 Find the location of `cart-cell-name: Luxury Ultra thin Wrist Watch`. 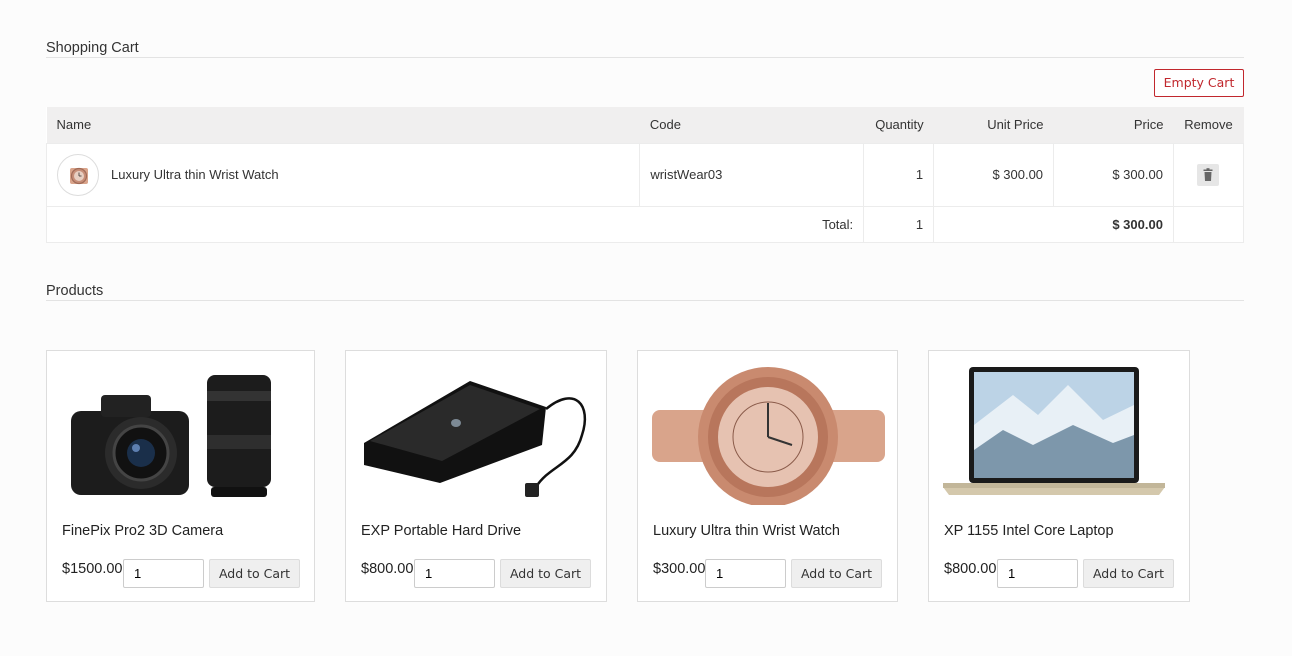

cart-cell-name: Luxury Ultra thin Wrist Watch is located at coordinates (343, 174).